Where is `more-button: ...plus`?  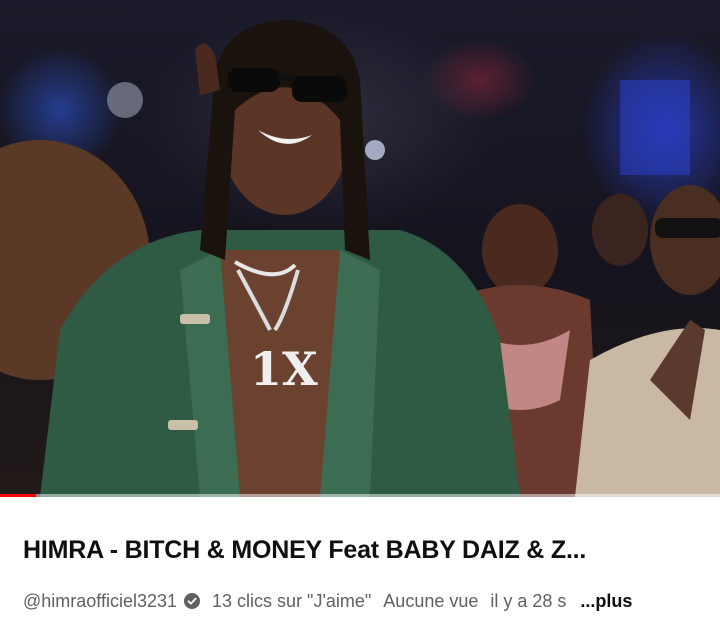 more-button: ...plus is located at coordinates (606, 601).